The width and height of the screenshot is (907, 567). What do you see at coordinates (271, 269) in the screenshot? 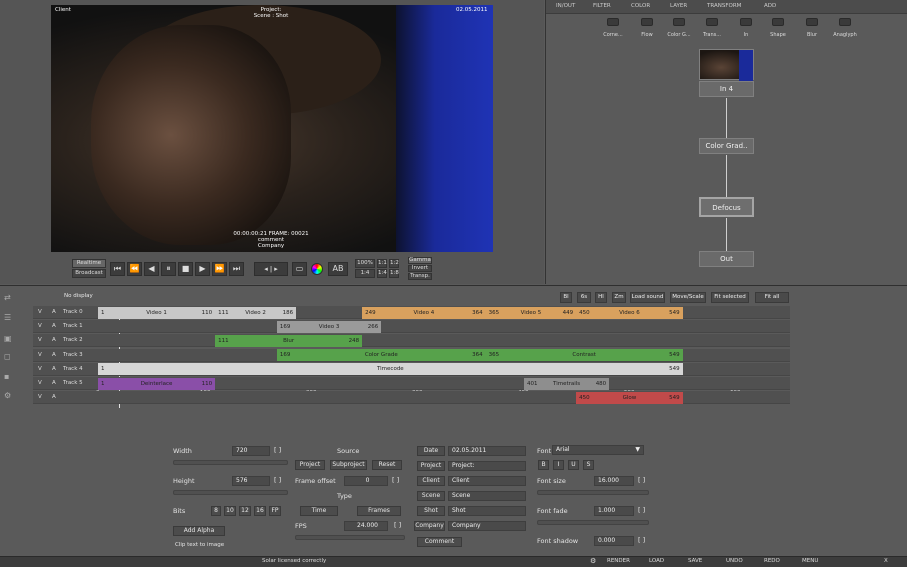
I see `marker-controls: ◂ ǀ ▸` at bounding box center [271, 269].